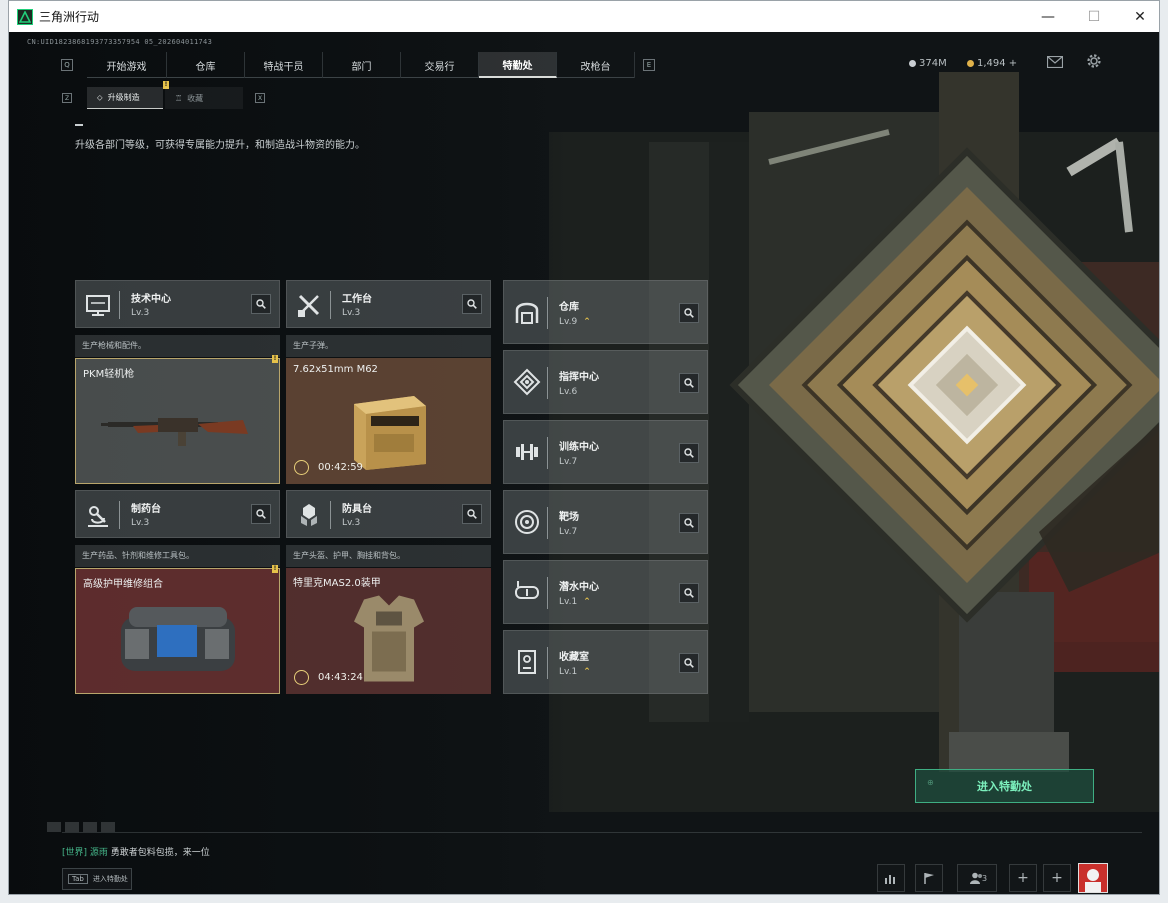 Image resolution: width=1168 pixels, height=903 pixels. What do you see at coordinates (388, 631) in the screenshot?
I see `production-slot: 特里克MAS2.0装甲 04:43:24` at bounding box center [388, 631].